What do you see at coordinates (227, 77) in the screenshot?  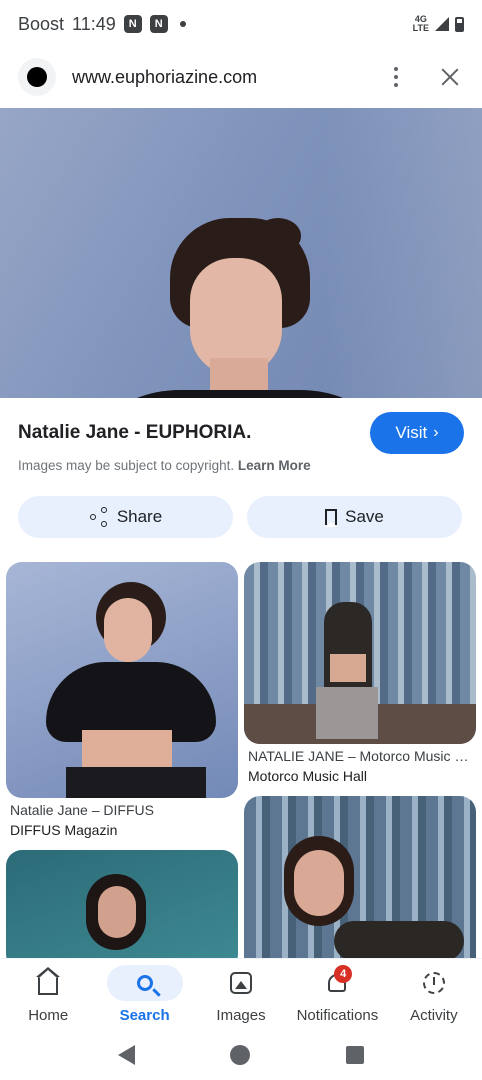 I see `url-text: www.euphoriazine.com` at bounding box center [227, 77].